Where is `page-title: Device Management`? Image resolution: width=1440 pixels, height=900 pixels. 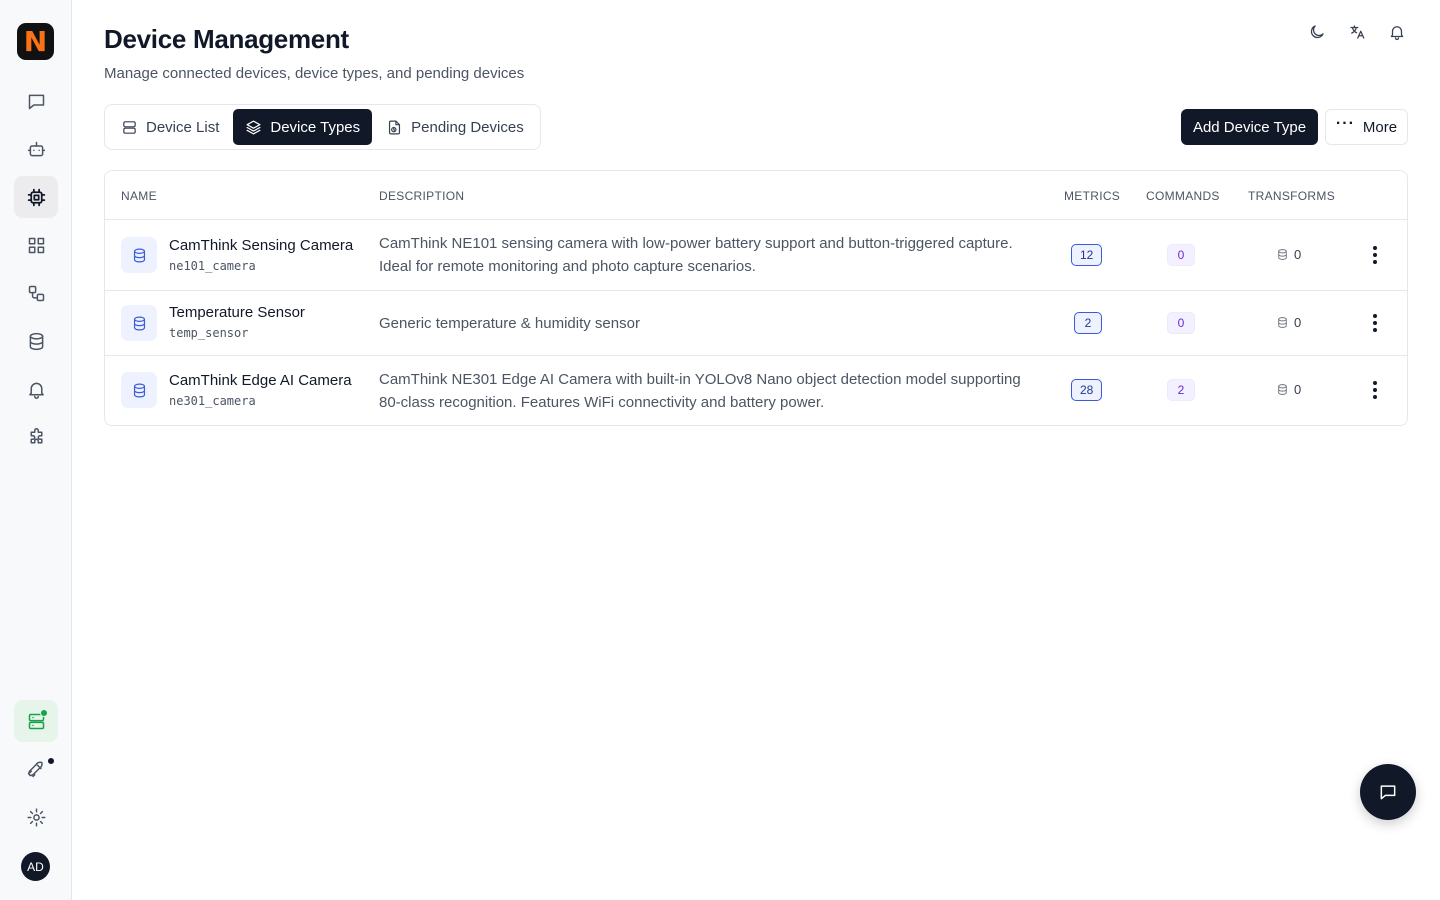
page-title: Device Management is located at coordinates (226, 39).